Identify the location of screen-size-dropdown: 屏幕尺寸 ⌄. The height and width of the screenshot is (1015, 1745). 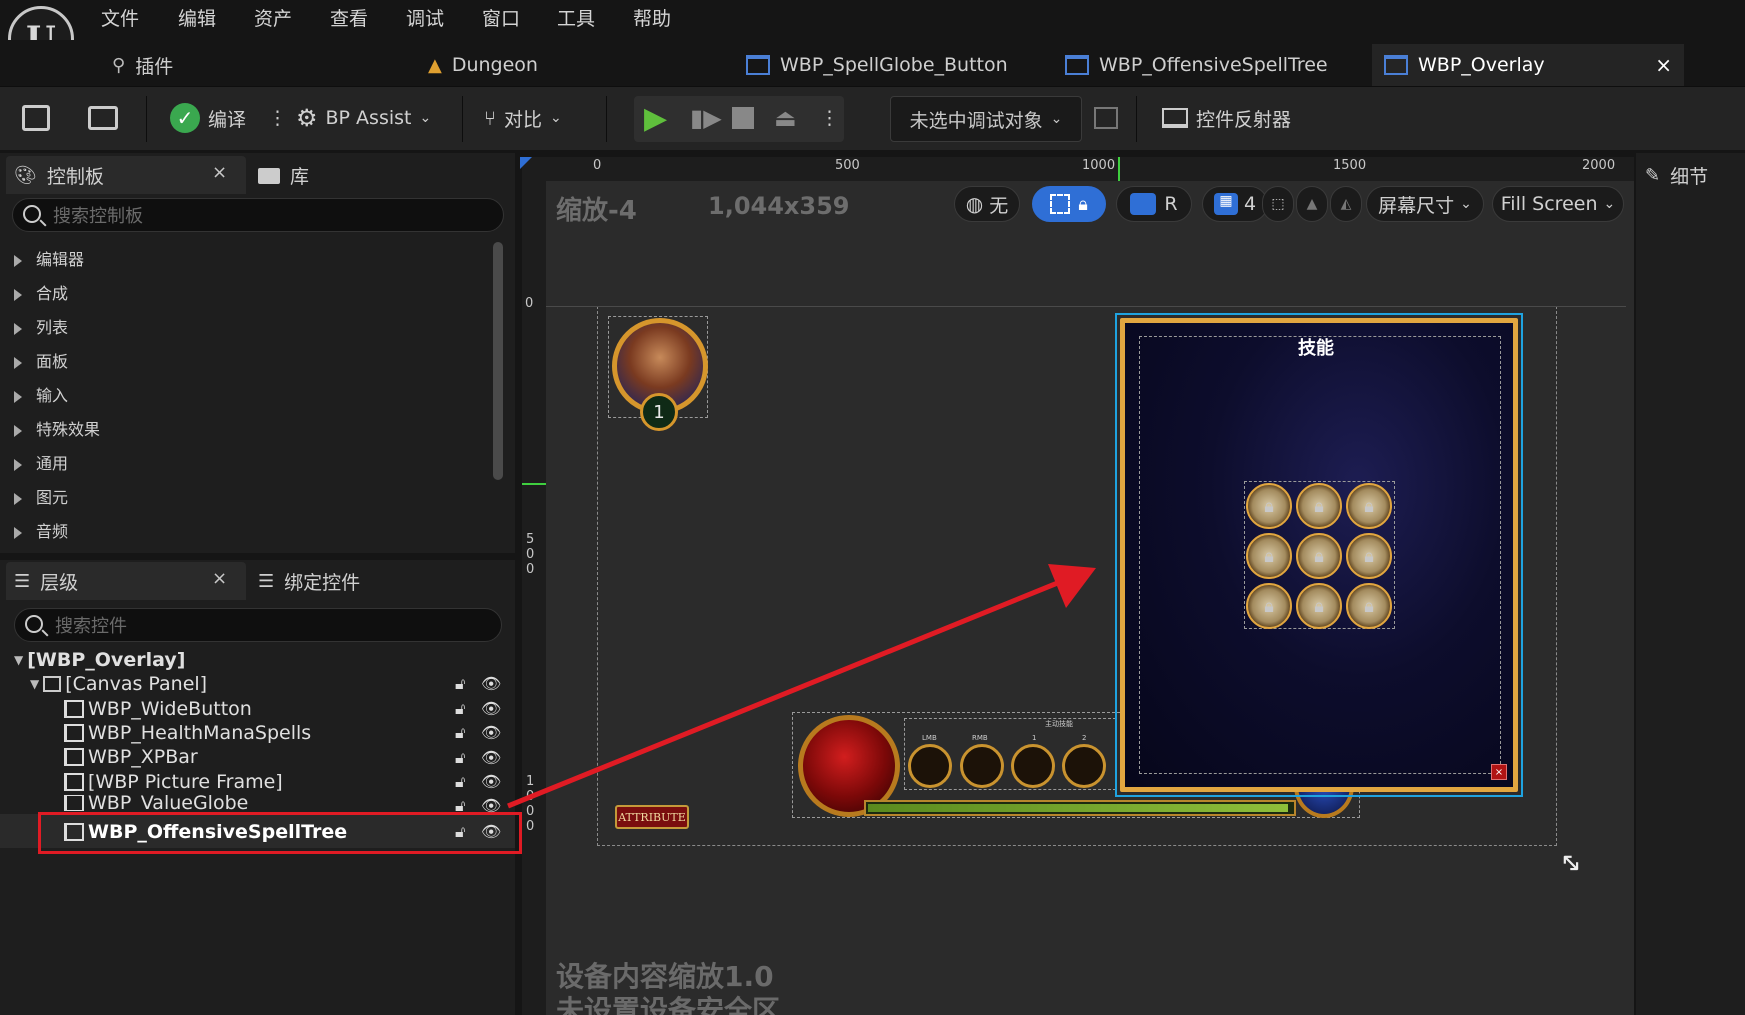
(1425, 204).